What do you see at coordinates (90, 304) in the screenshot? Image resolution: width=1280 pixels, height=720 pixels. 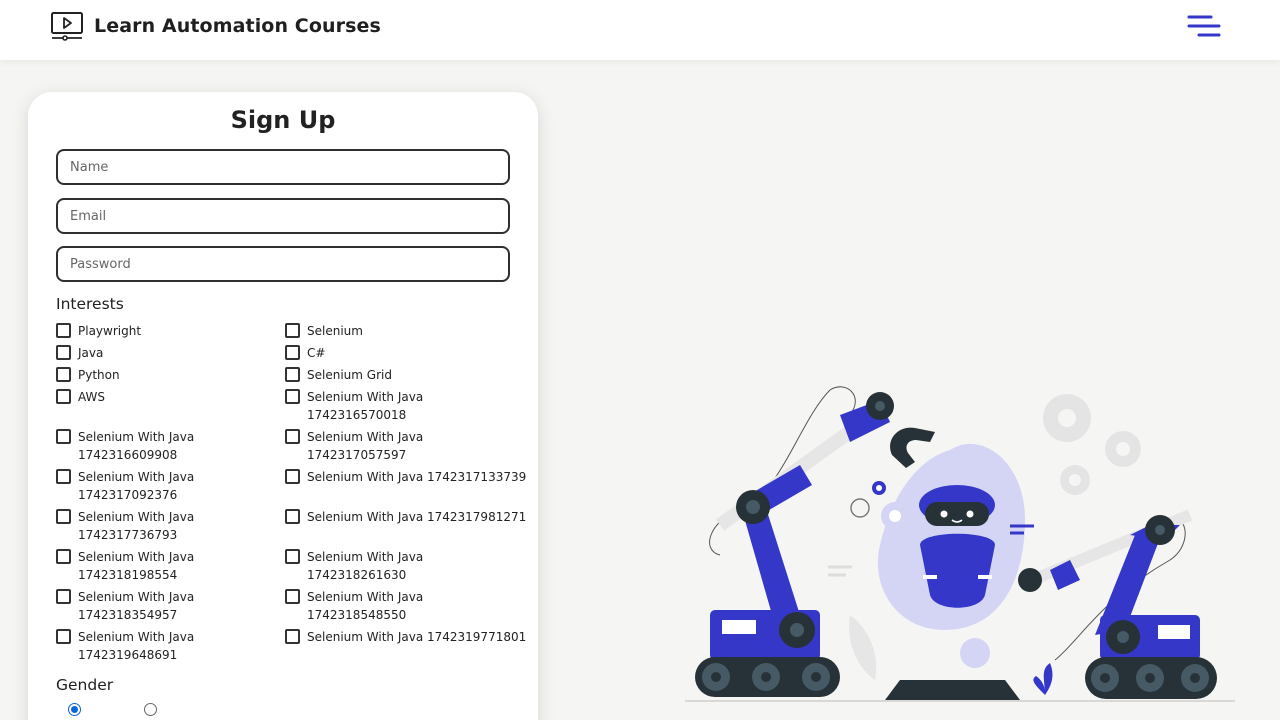 I see `interests-label: Interests` at bounding box center [90, 304].